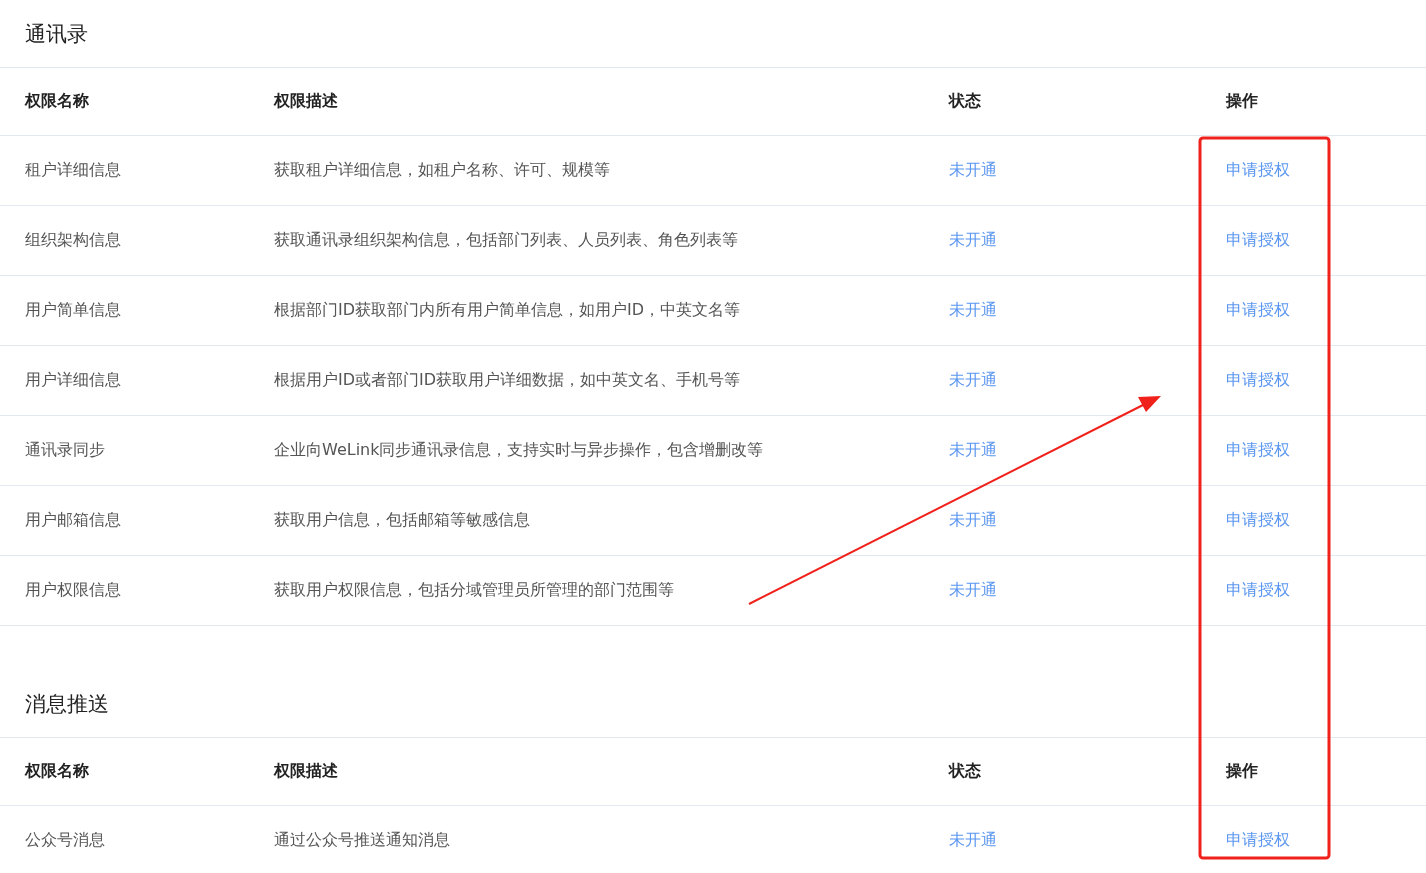 The height and width of the screenshot is (873, 1426). Describe the element at coordinates (442, 170) in the screenshot. I see `permission-description: 获取租户详细信息，如租户名称、许可、规模等` at that location.